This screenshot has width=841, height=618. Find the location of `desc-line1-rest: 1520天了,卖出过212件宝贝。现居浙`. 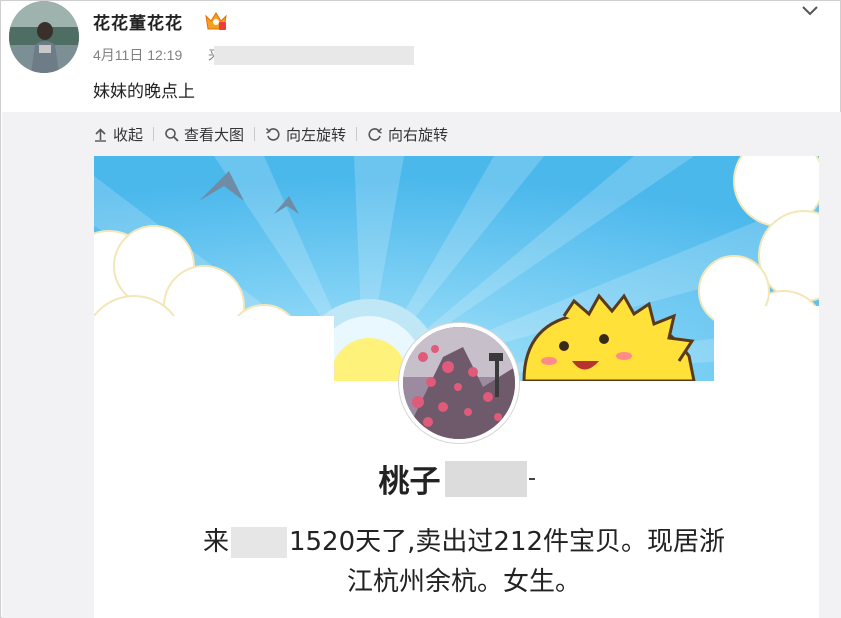

desc-line1-rest: 1520天了,卖出过212件宝贝。现居浙 is located at coordinates (507, 542).